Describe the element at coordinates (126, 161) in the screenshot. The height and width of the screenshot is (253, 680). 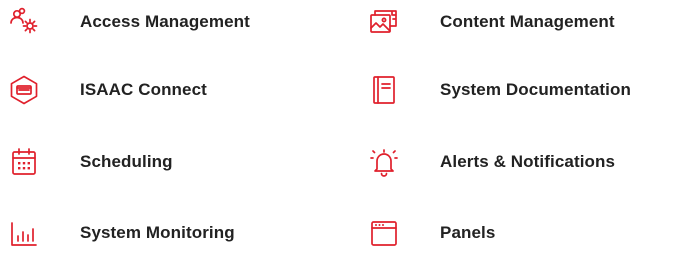
I see `menu-item-label: Scheduling` at that location.